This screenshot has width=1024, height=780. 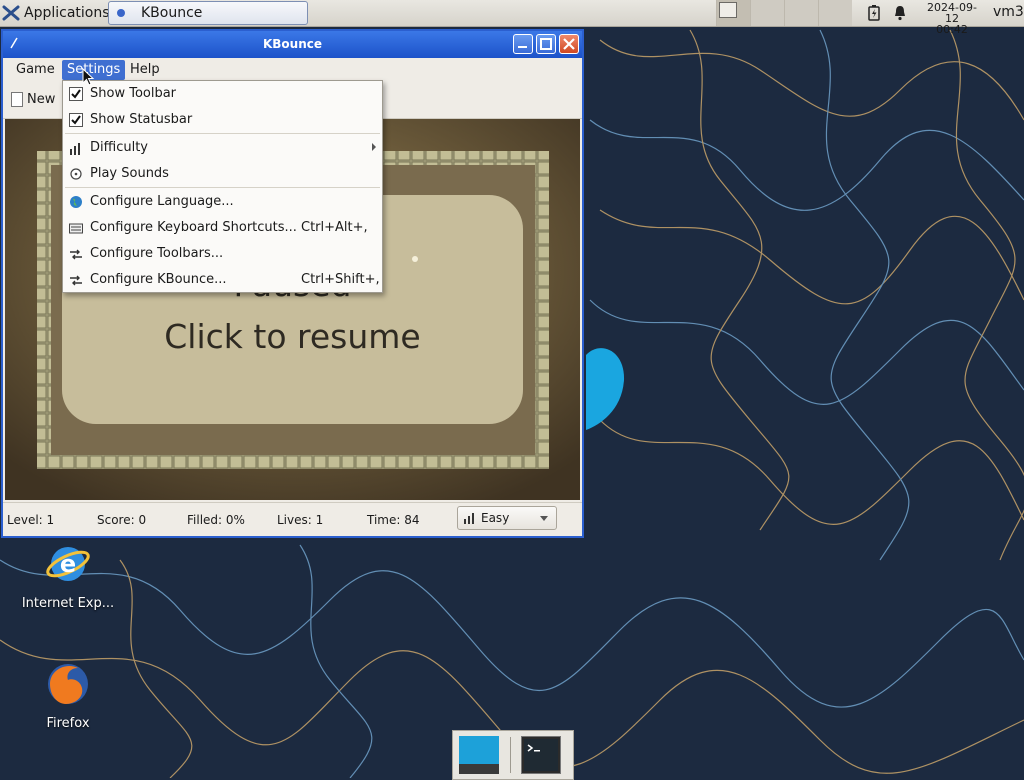 What do you see at coordinates (141, 119) in the screenshot?
I see `menu-item-label: Show Statusbar` at bounding box center [141, 119].